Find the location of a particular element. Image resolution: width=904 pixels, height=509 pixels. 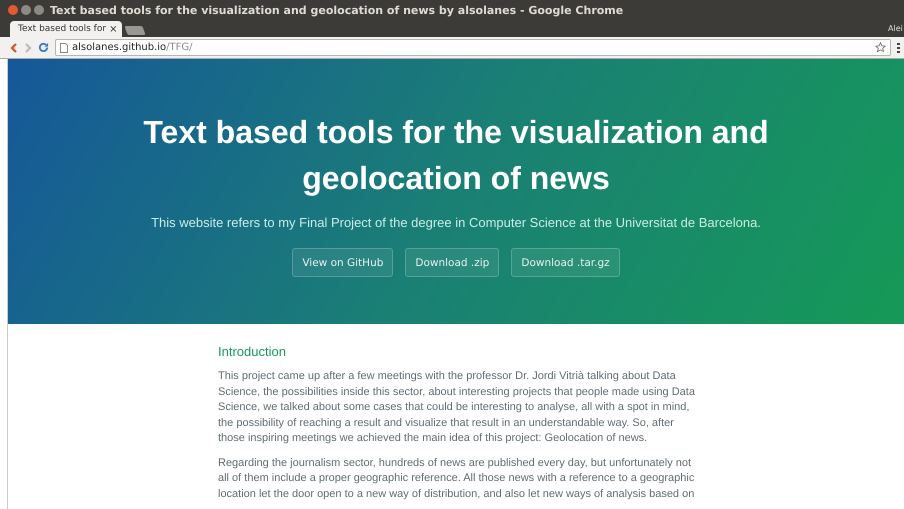

address-field: alsolanes.github.io/TFG/ is located at coordinates (473, 47).